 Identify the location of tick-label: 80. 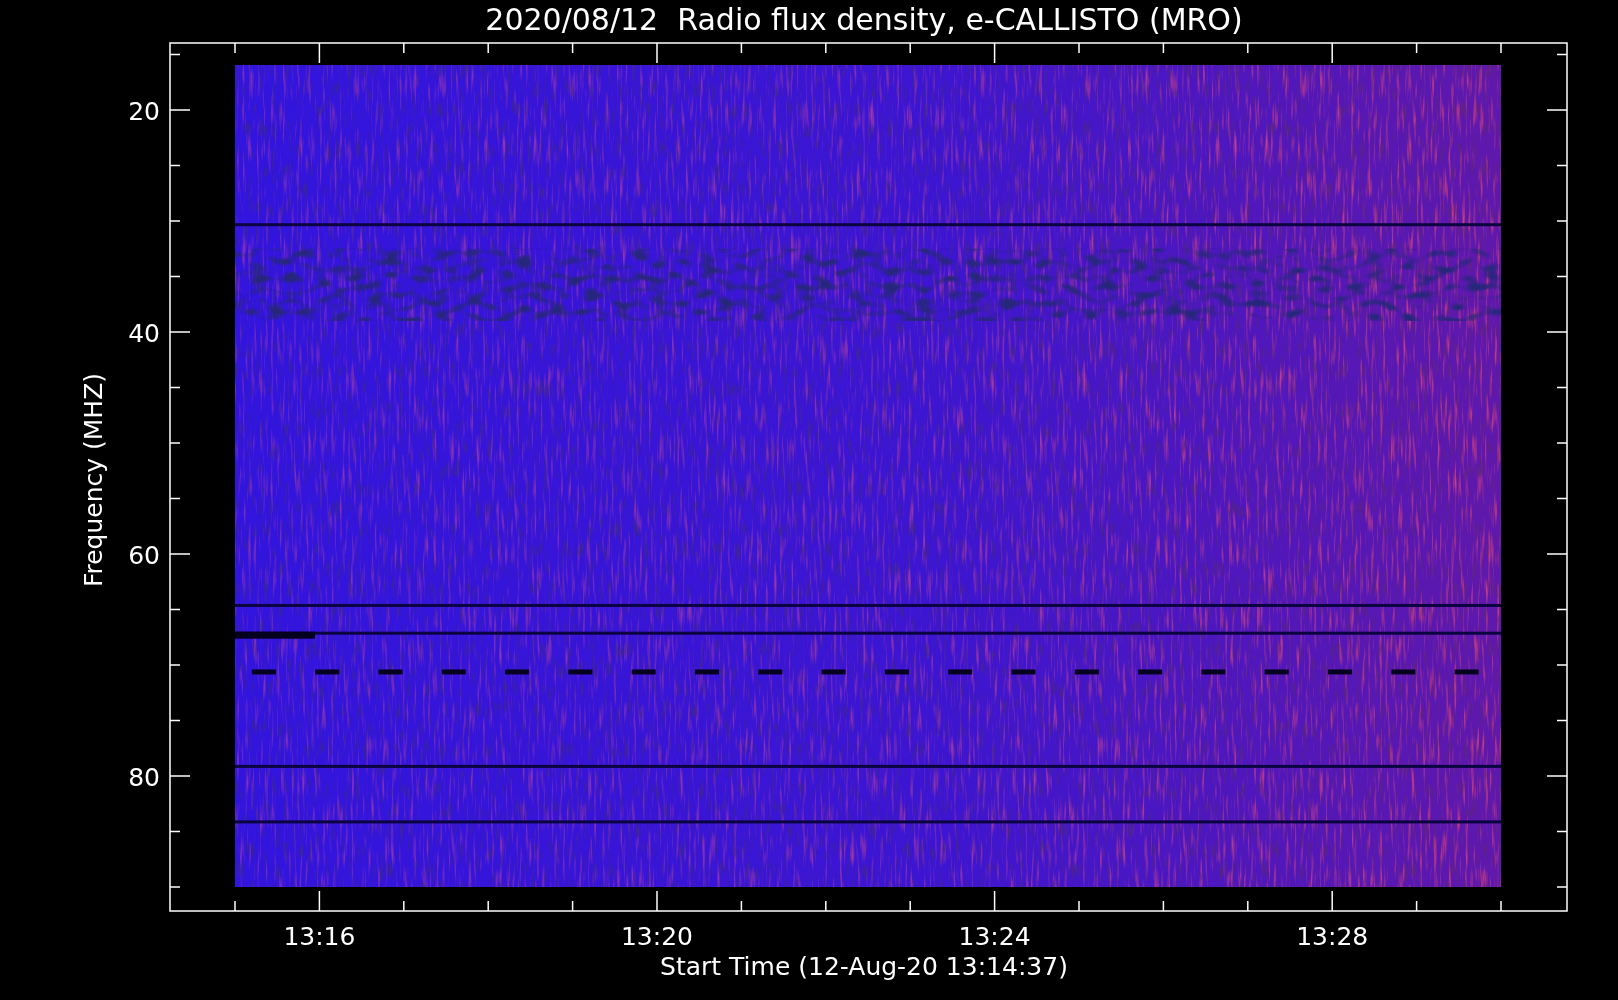
(144, 777).